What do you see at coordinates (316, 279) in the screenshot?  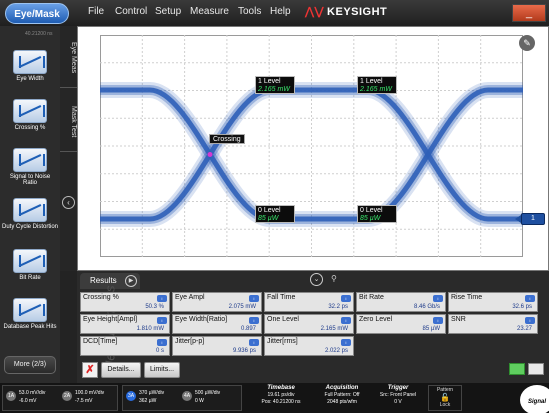 I see `collapse-results-icon: ⌄` at bounding box center [316, 279].